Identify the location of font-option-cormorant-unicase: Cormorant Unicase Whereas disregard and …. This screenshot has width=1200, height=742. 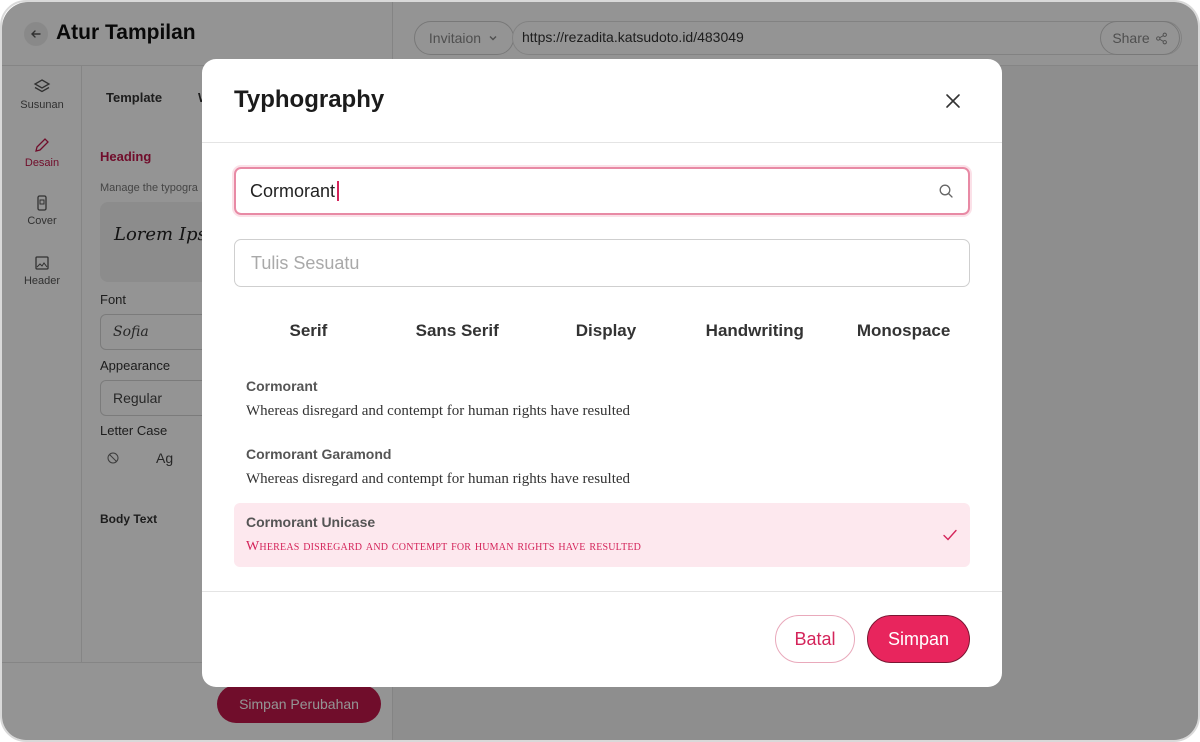
(602, 535).